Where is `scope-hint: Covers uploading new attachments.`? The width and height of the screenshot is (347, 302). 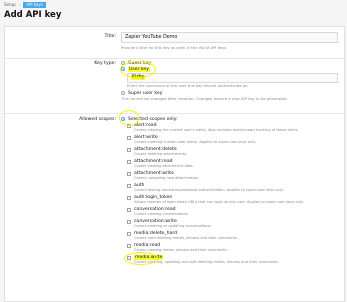
scope-hint: Covers uploading new attachments. is located at coordinates (166, 178).